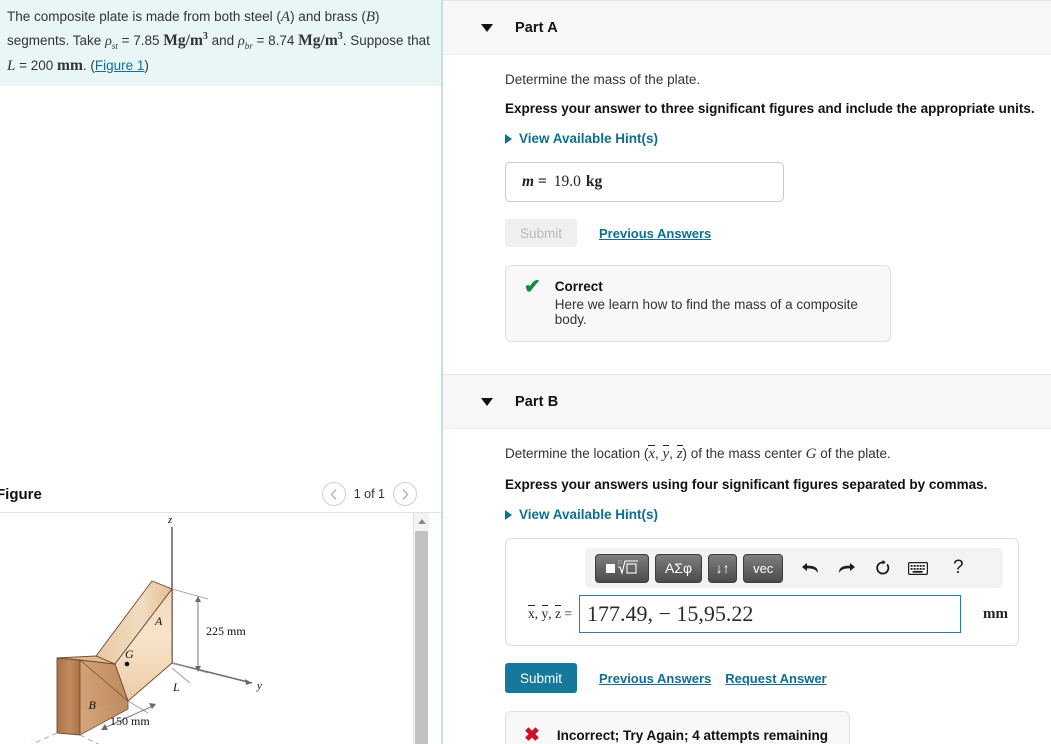 The image size is (1051, 744). What do you see at coordinates (285, 17) in the screenshot?
I see `steel-symbol: A` at bounding box center [285, 17].